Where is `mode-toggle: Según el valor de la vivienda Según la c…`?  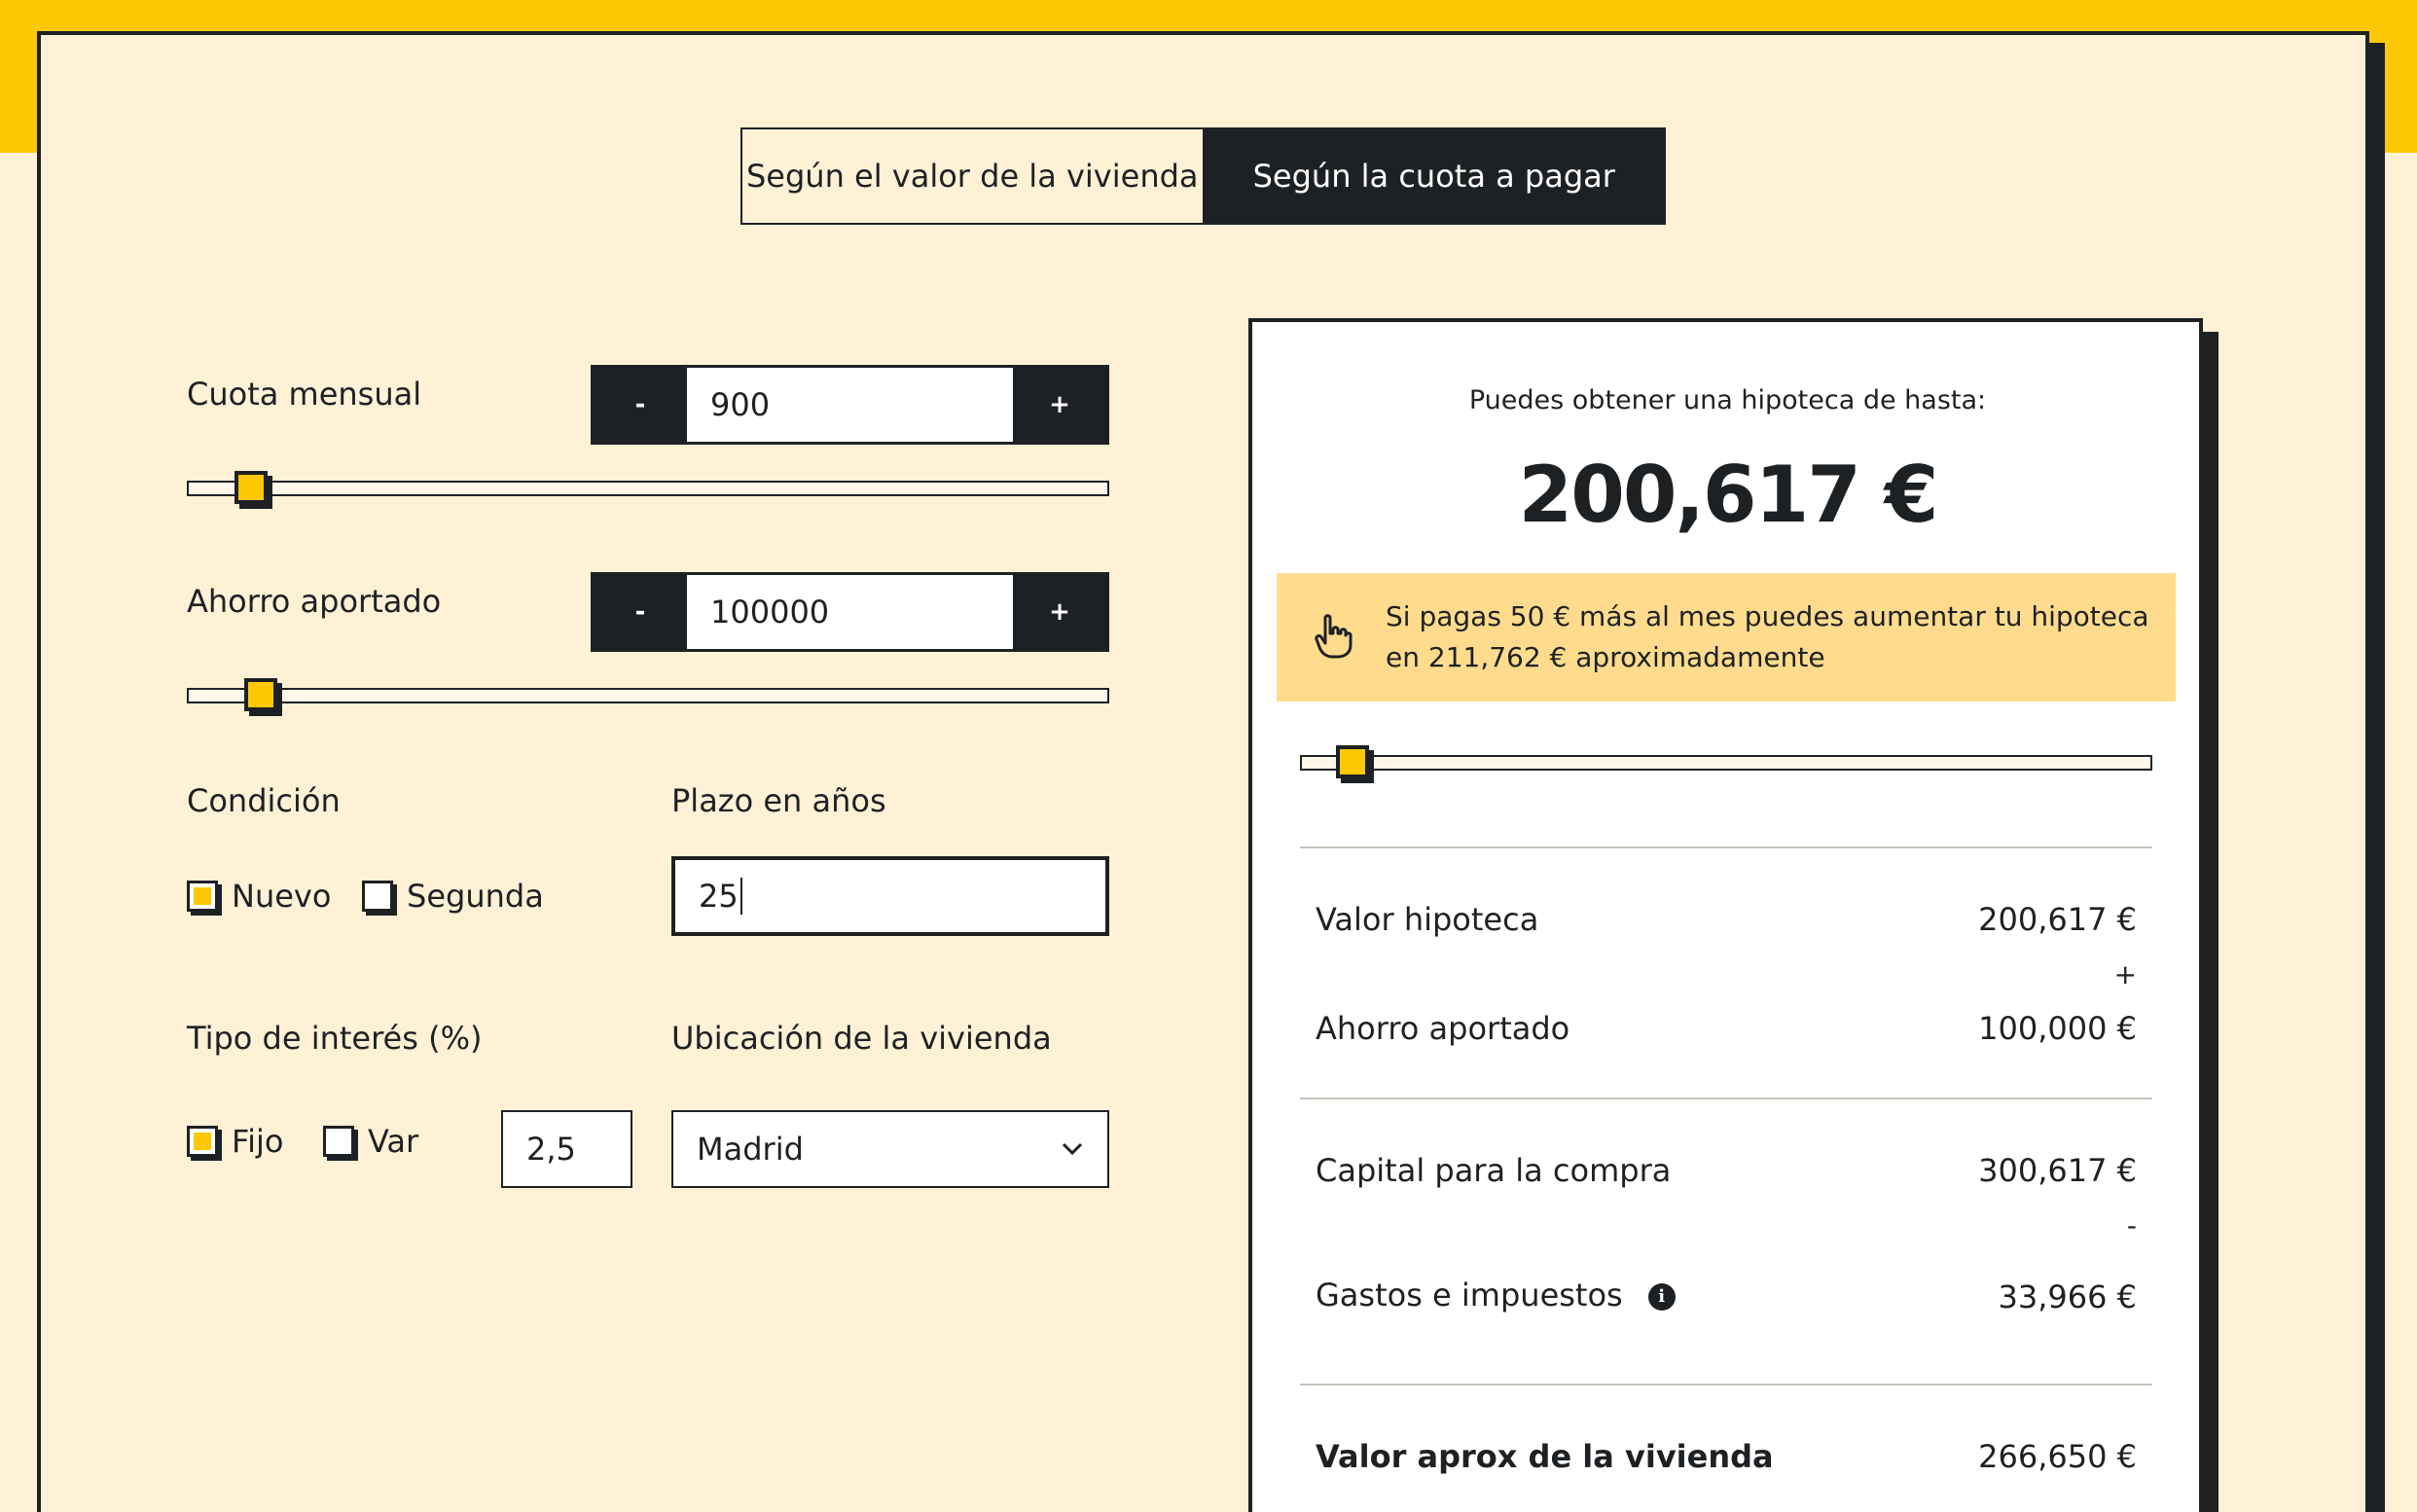
mode-toggle: Según el valor de la vivienda Según la c… is located at coordinates (1203, 176).